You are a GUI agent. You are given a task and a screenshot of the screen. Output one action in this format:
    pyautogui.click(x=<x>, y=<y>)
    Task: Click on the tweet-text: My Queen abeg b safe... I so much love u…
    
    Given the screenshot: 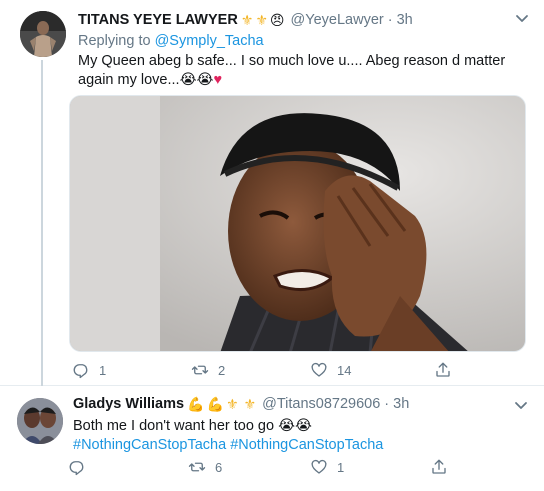 What is the action you would take?
    pyautogui.click(x=303, y=71)
    